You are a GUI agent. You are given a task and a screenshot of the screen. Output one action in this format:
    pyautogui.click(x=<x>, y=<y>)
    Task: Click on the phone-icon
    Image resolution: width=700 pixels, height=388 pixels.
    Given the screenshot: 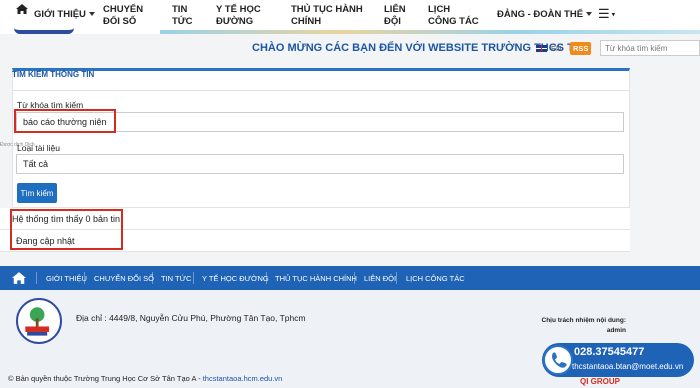 What is the action you would take?
    pyautogui.click(x=558, y=360)
    